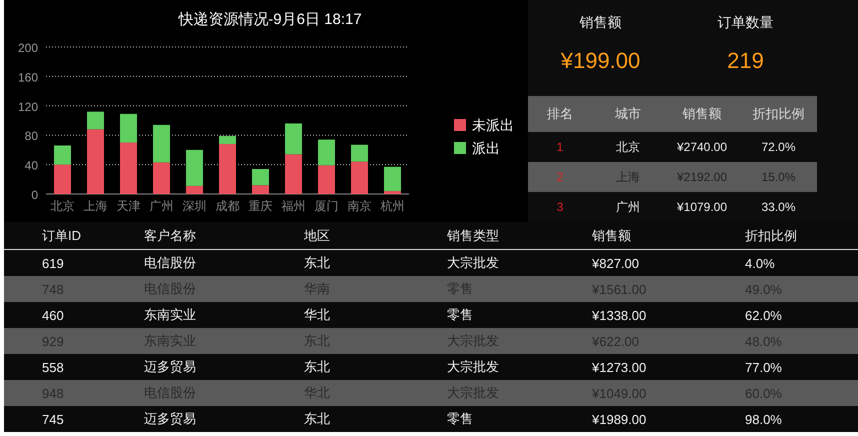  What do you see at coordinates (778, 114) in the screenshot?
I see `column-header: 折扣比例` at bounding box center [778, 114].